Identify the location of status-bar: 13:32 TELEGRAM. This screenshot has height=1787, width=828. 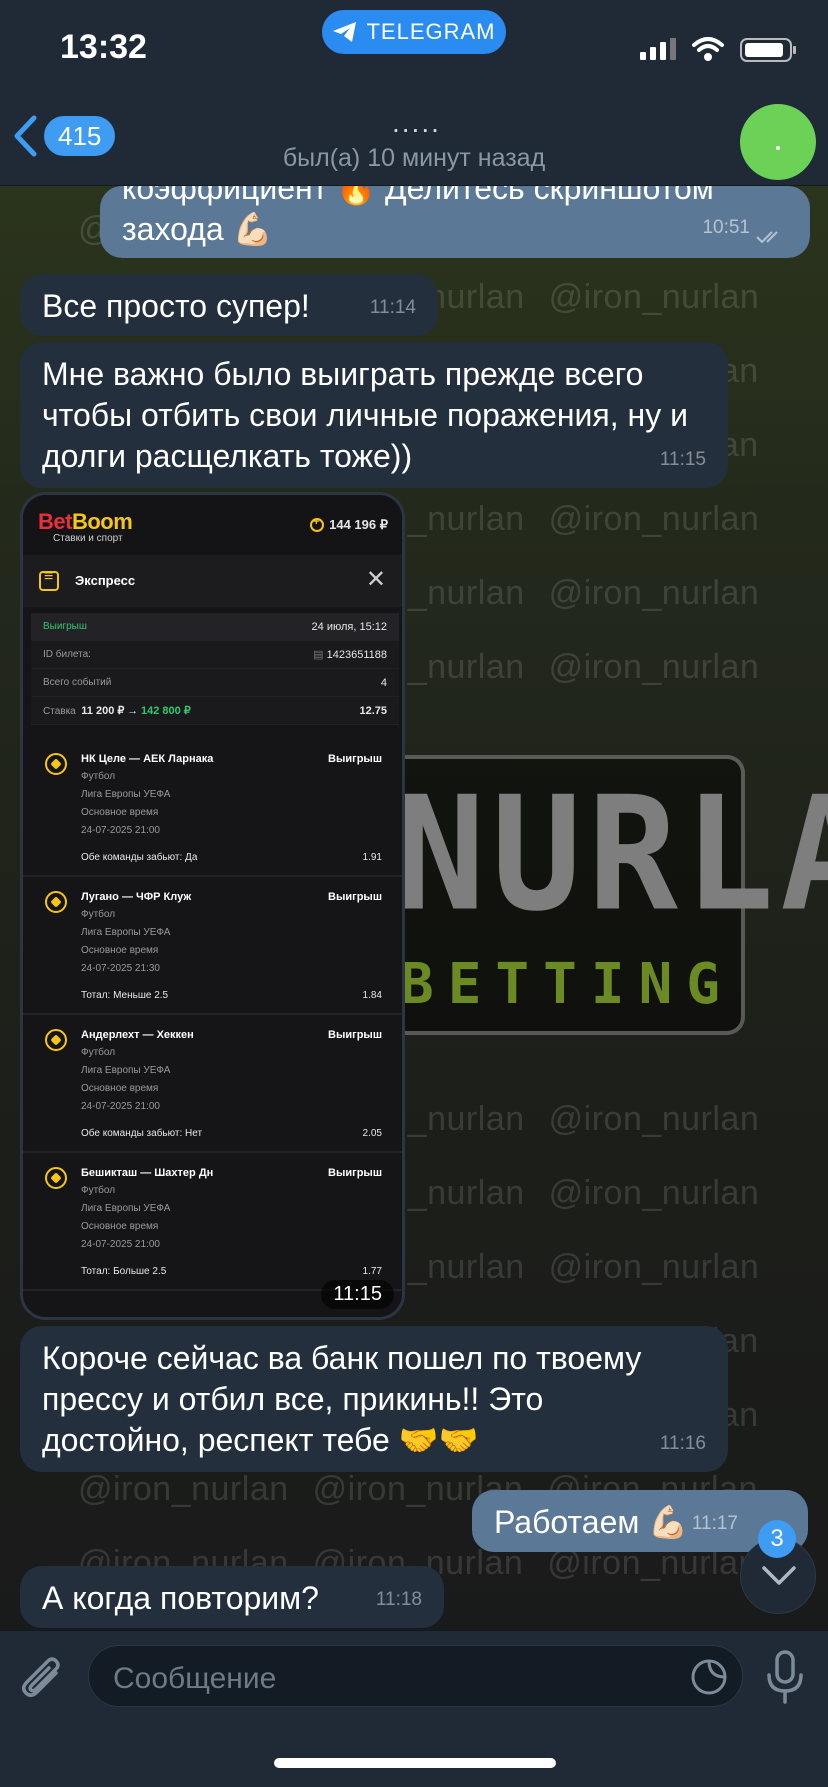
(414, 46).